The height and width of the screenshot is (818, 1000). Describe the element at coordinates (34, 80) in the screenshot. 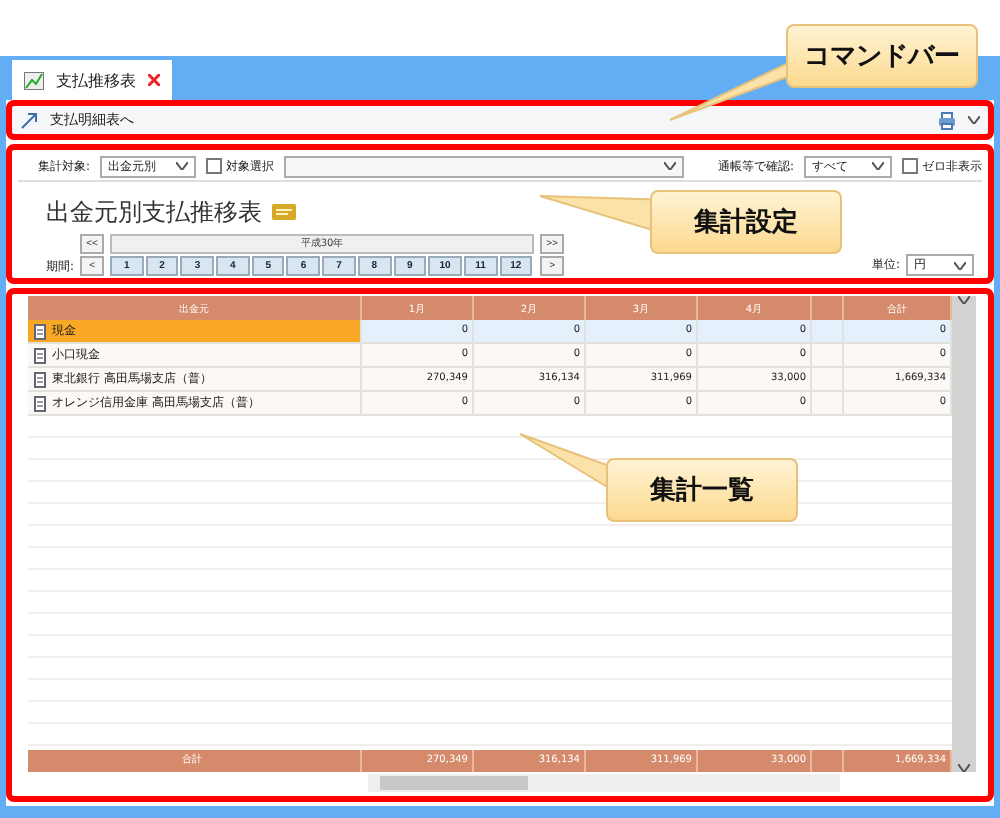

I see `chart-icon` at that location.